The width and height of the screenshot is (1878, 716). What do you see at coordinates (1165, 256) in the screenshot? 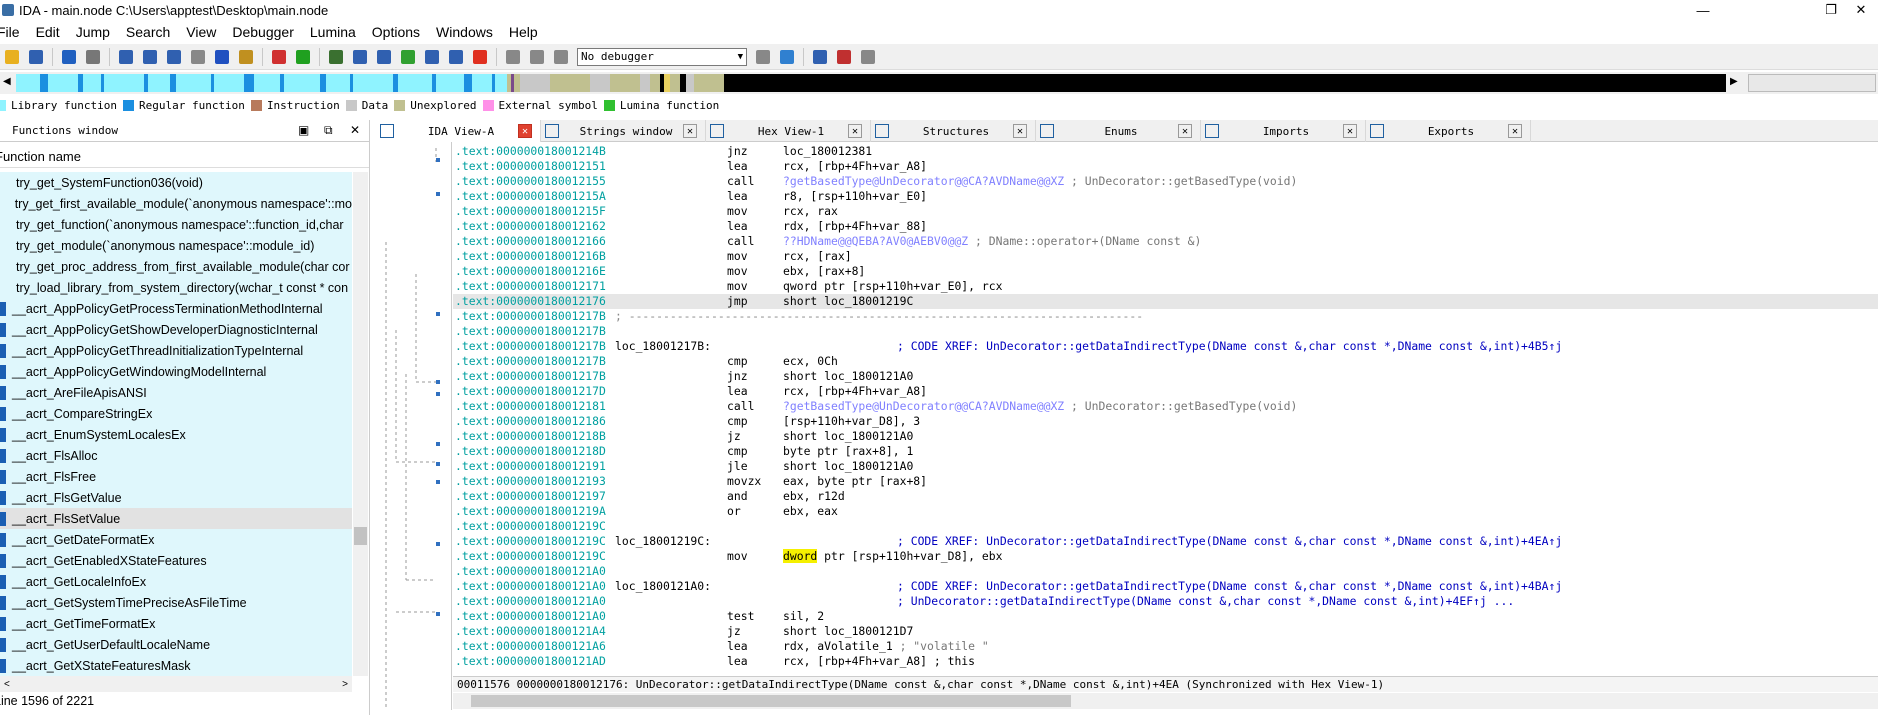
I see `disasm-line: .text:000000018001216B mov rcx, [rax]` at bounding box center [1165, 256].